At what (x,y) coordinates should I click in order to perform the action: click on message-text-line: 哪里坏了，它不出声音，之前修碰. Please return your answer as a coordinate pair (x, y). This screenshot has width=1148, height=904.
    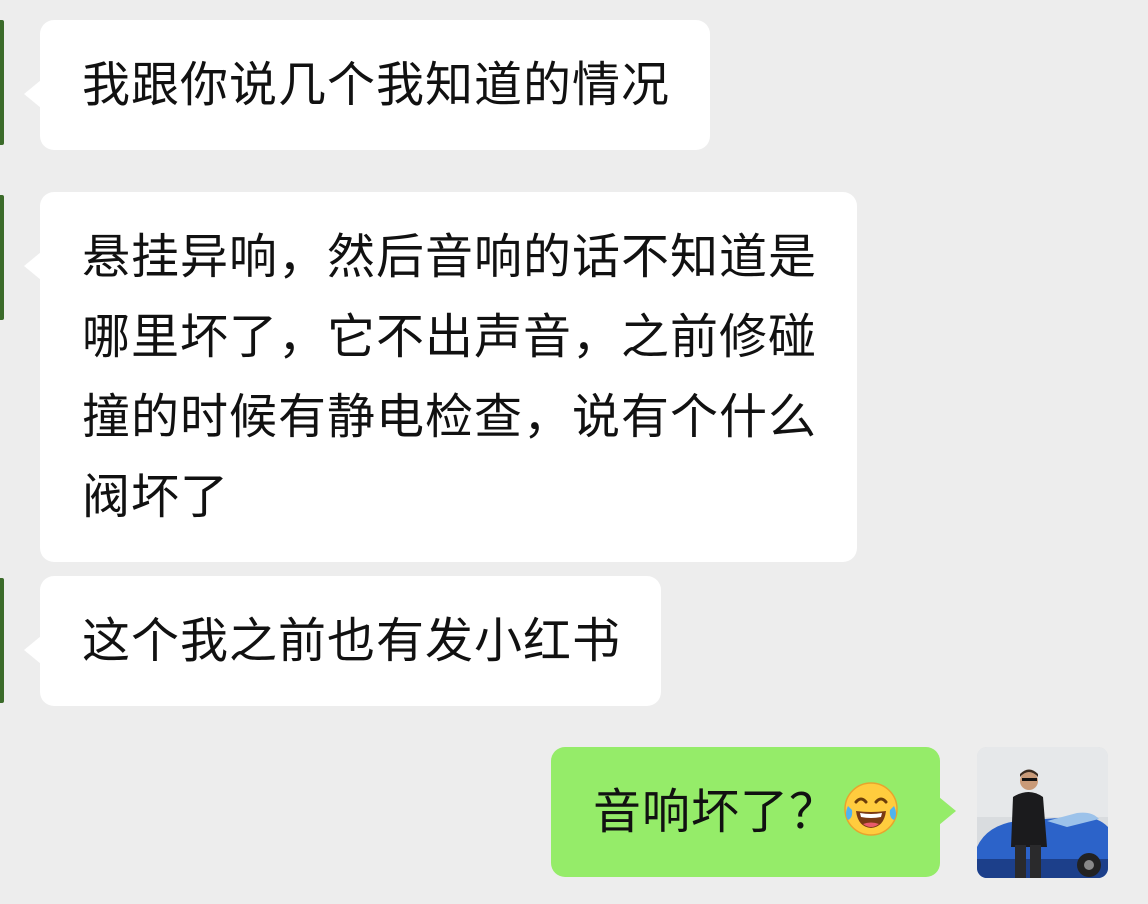
    Looking at the image, I should click on (450, 337).